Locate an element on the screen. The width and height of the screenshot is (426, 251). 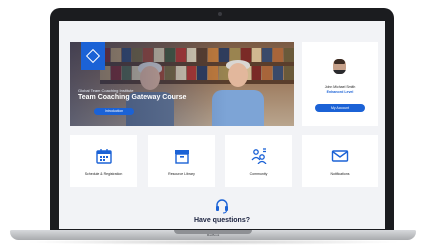
tile-label: Resource Library is located at coordinates (181, 174).